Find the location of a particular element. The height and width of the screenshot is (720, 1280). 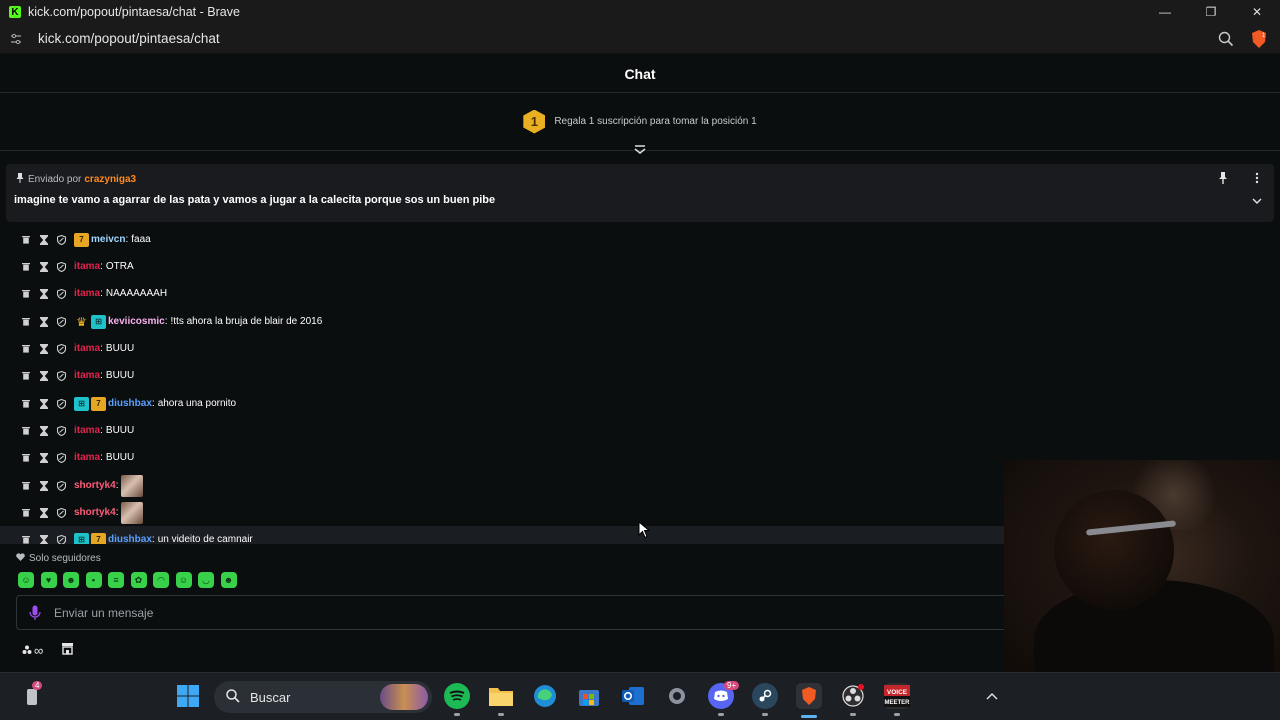

unpin-icon is located at coordinates (1224, 179).